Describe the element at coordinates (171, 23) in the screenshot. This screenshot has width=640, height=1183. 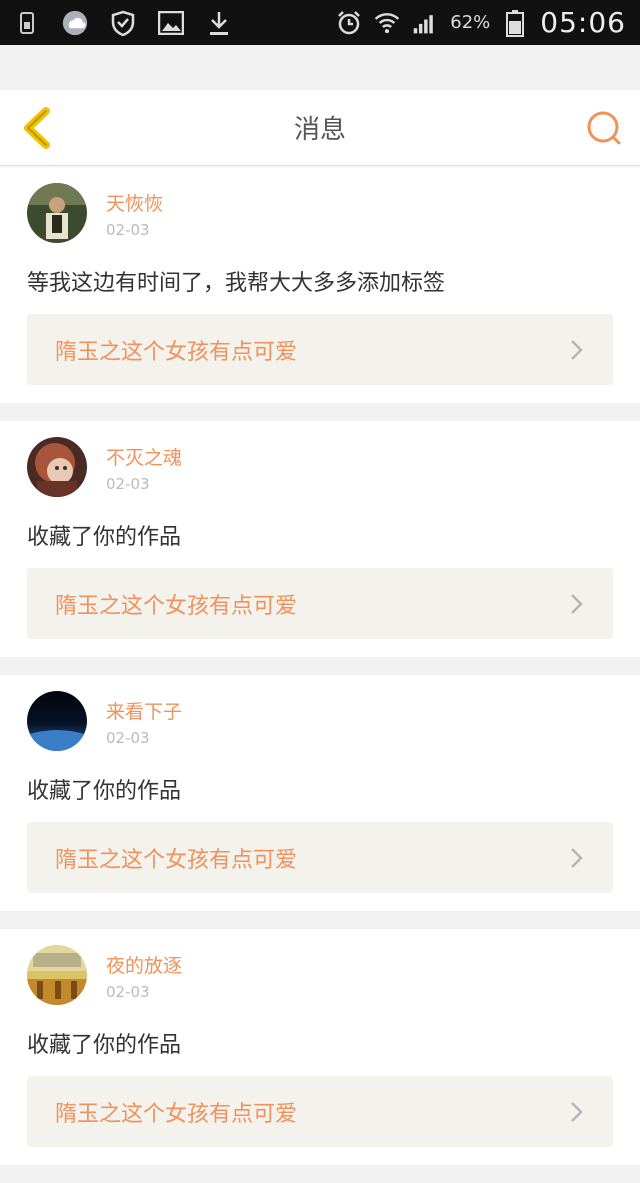
I see `gallery-icon` at that location.